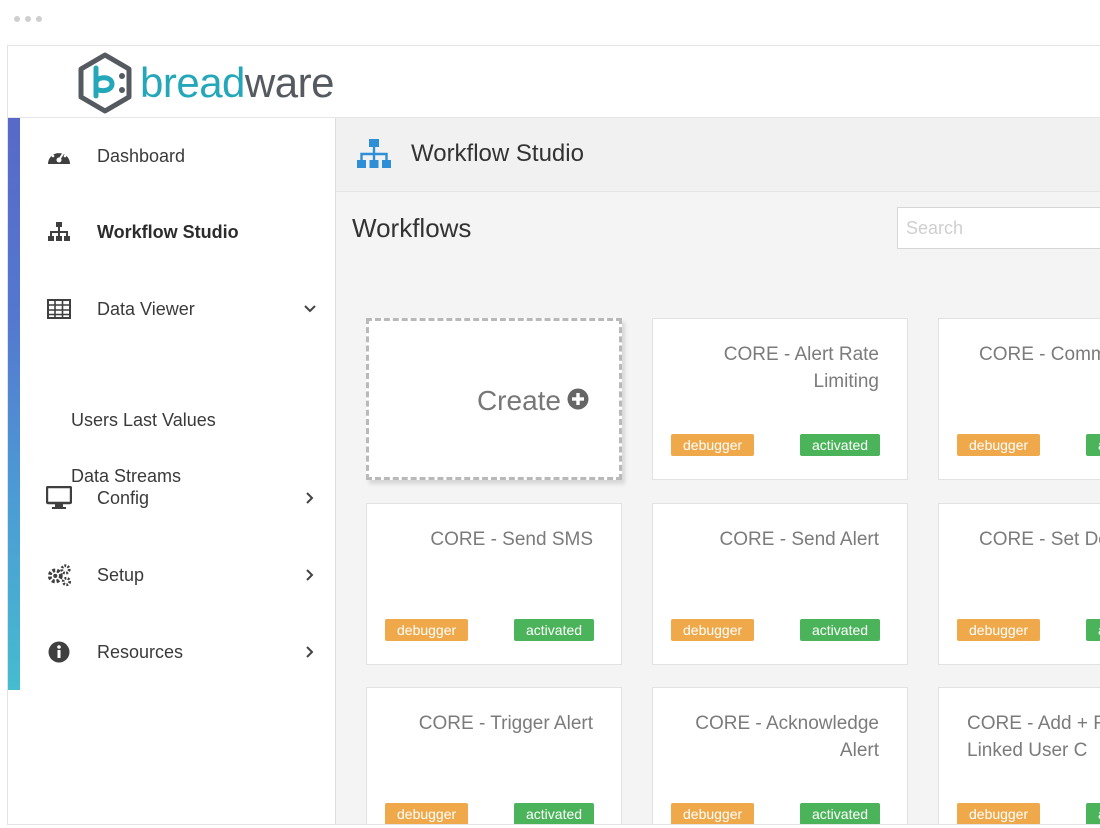 This screenshot has height=828, width=1100. What do you see at coordinates (141, 155) in the screenshot?
I see `sidebar-item-label: Dashboard` at bounding box center [141, 155].